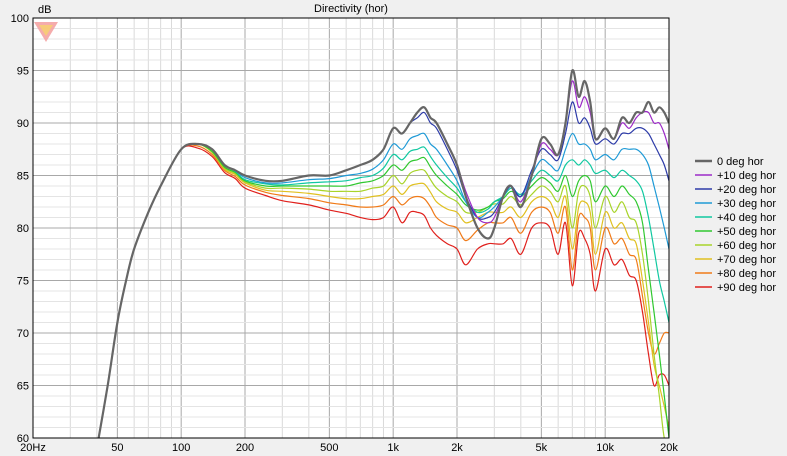  I want to click on x-tick-label: 50, so click(117, 448).